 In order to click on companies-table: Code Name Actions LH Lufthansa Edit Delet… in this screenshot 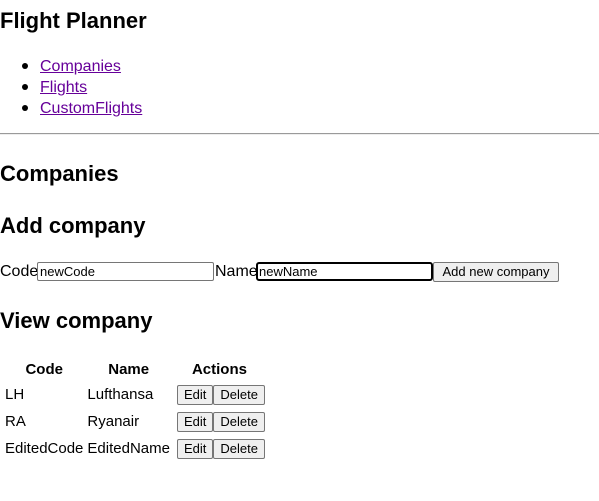, I will do `click(135, 410)`.